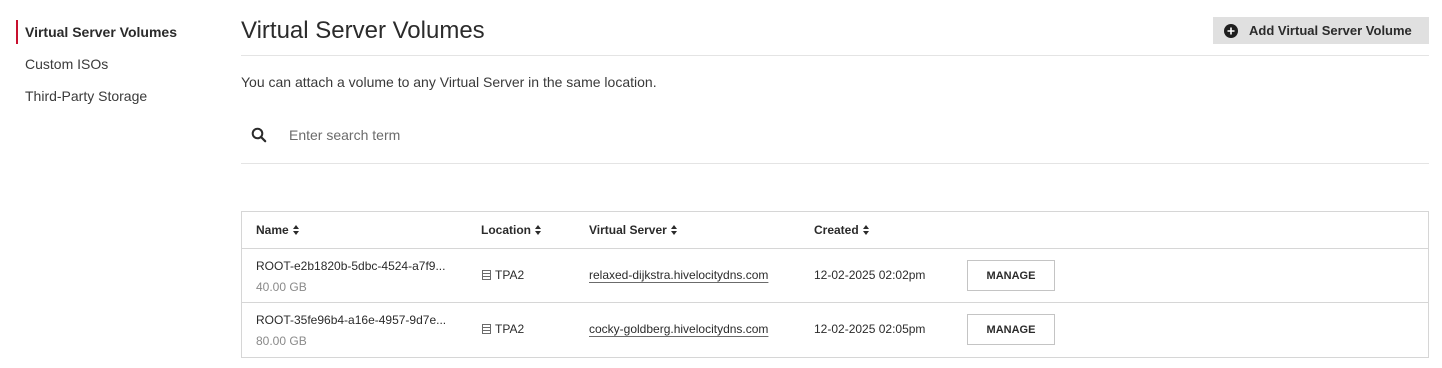 Image resolution: width=1442 pixels, height=368 pixels. Describe the element at coordinates (1231, 30) in the screenshot. I see `plus-circle-icon` at that location.